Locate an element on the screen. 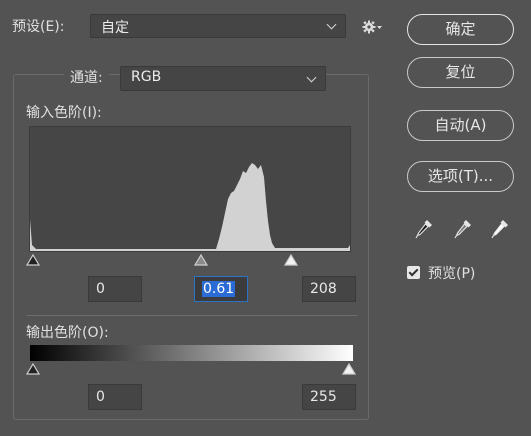 Image resolution: width=531 pixels, height=436 pixels. channel-value: RGB is located at coordinates (146, 77).